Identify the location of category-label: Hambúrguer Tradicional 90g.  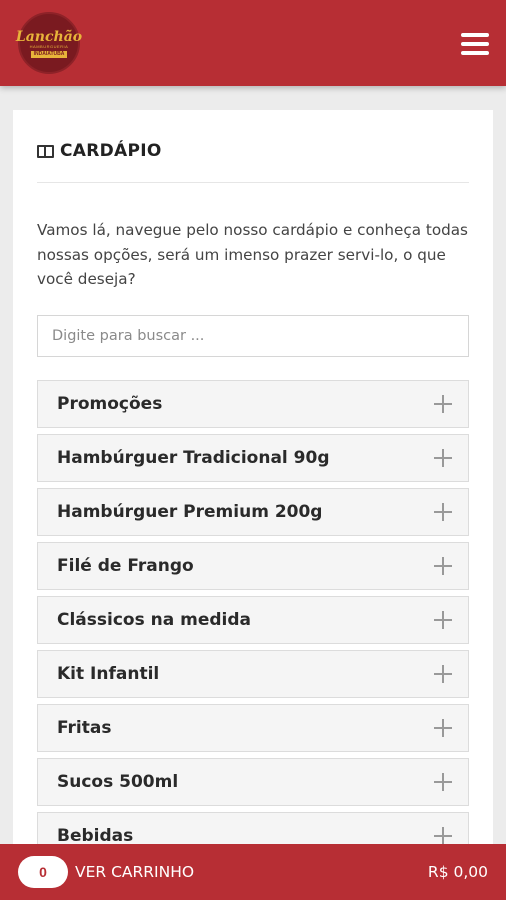
(193, 458).